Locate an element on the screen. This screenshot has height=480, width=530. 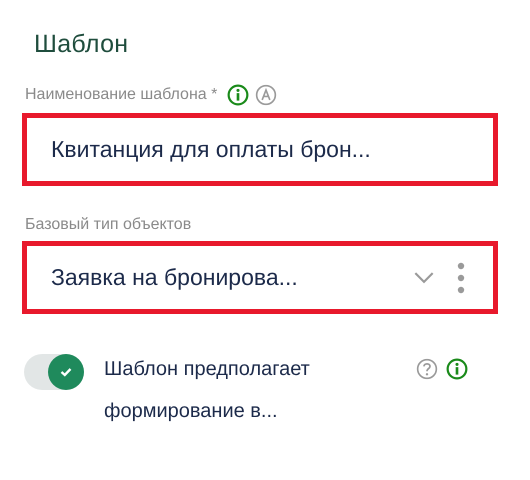
chevron-down-icon is located at coordinates (424, 277).